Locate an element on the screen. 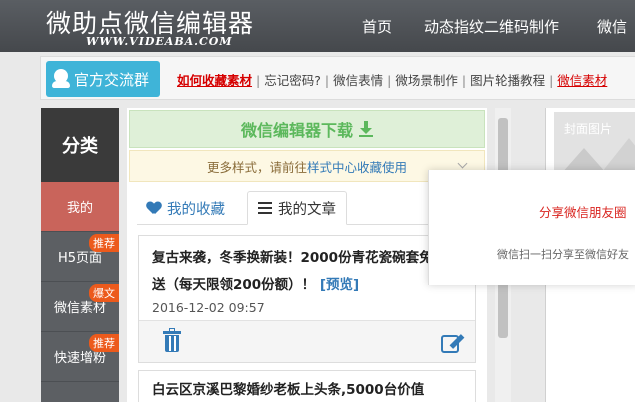  editor-download-button: 微信编辑器下载 is located at coordinates (307, 129).